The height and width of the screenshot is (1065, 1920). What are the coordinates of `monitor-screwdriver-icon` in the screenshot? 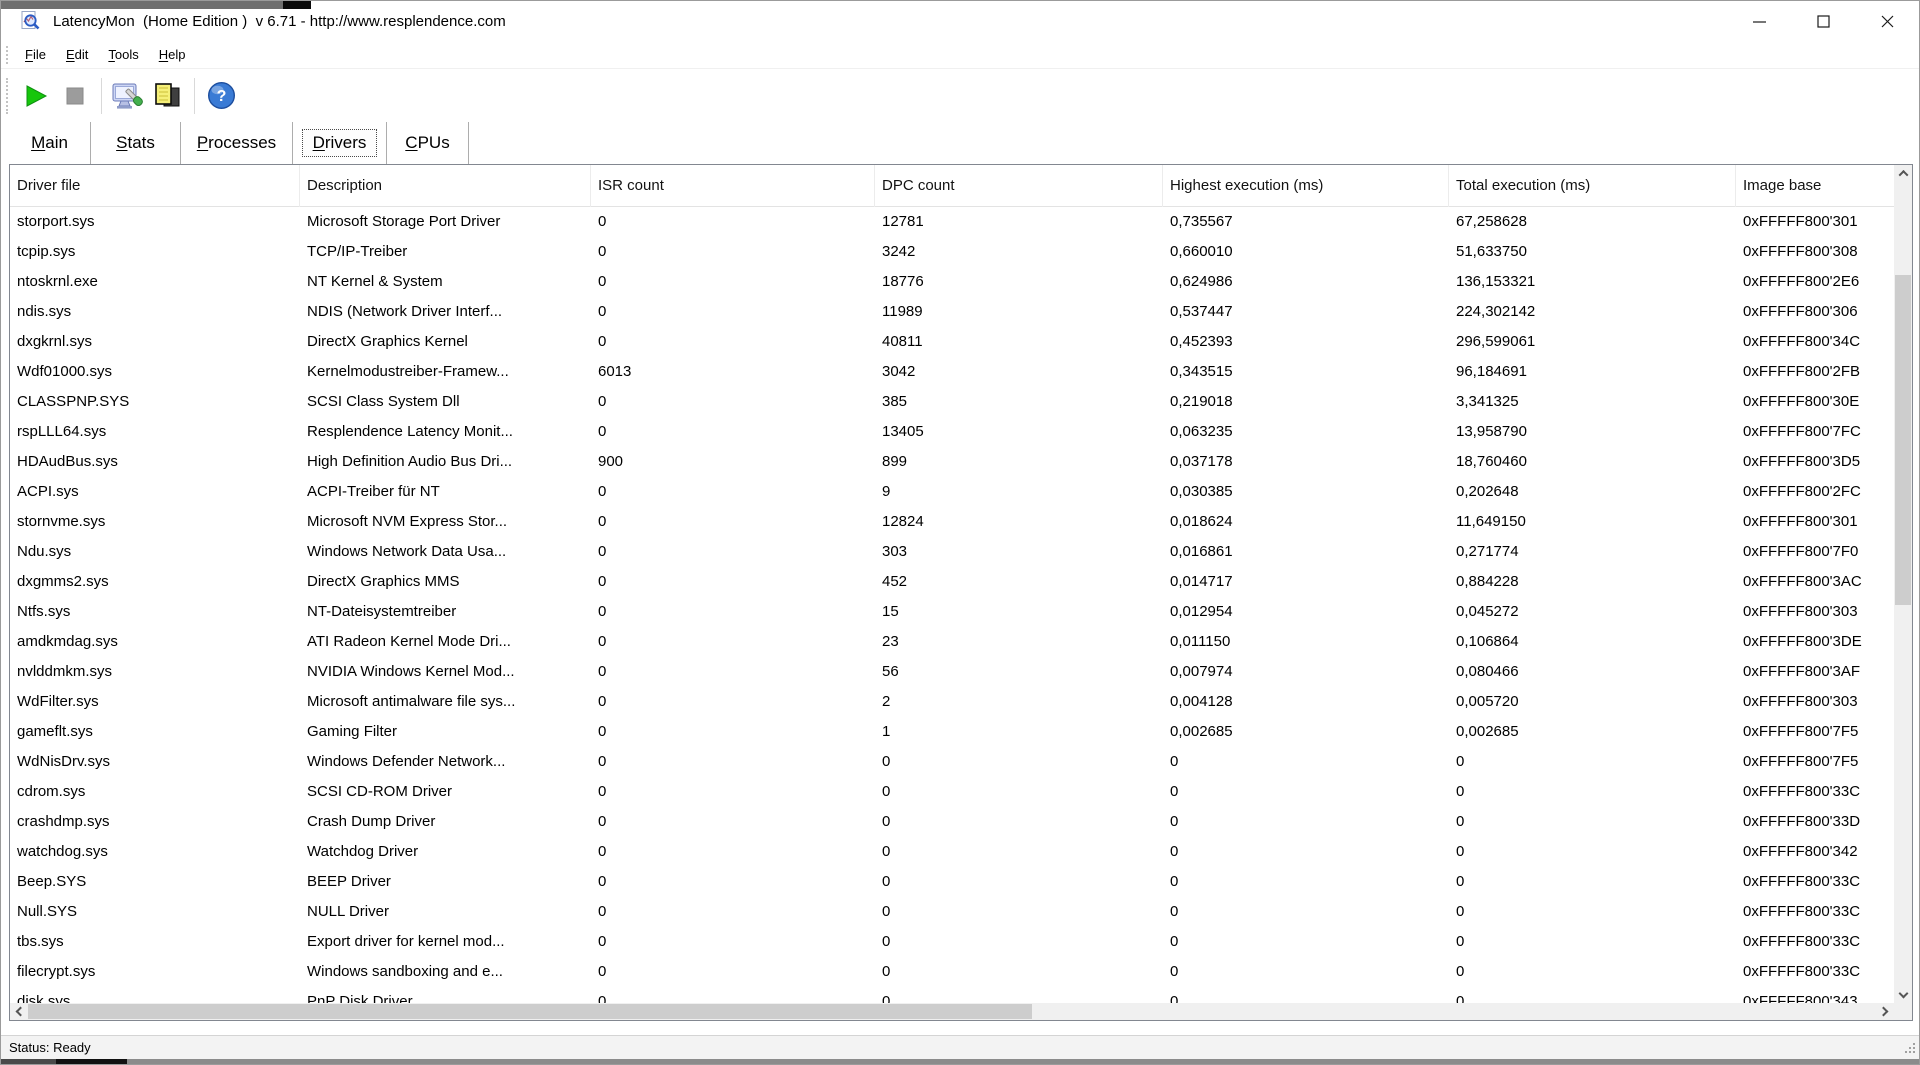 It's located at (127, 96).